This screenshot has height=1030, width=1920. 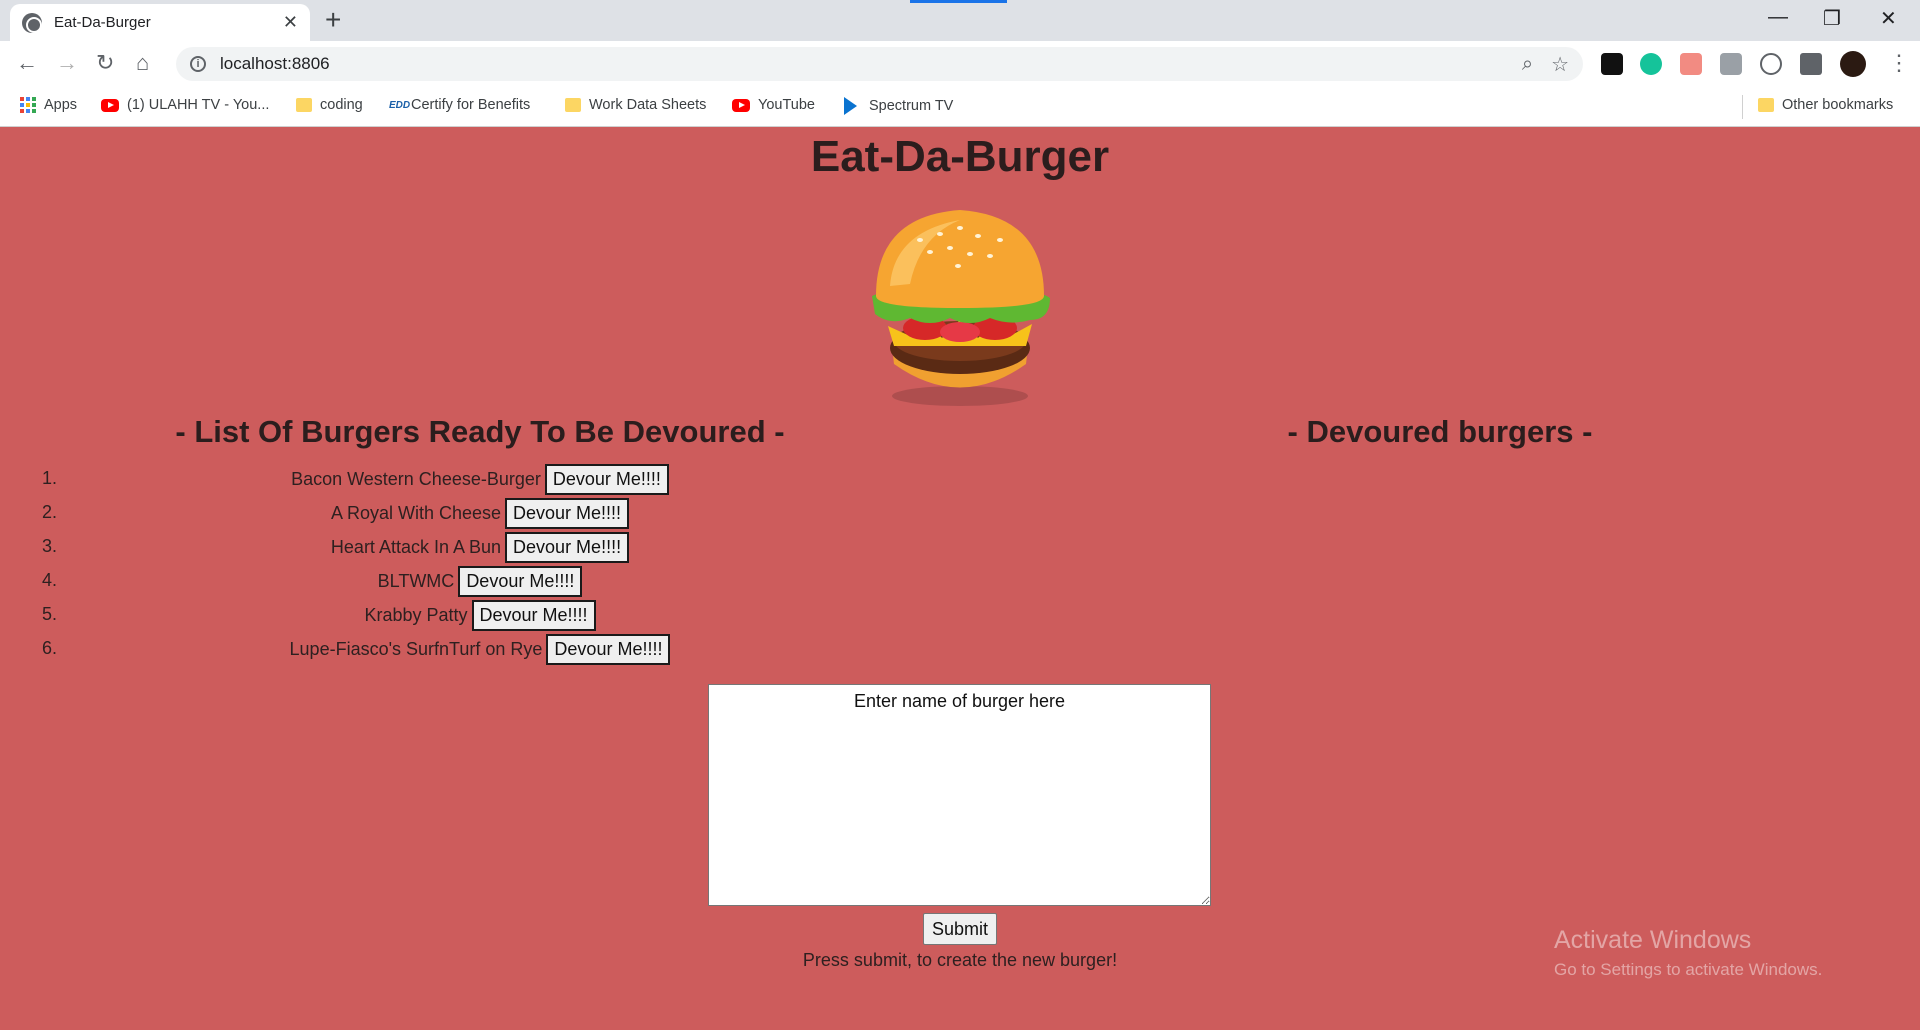 I want to click on restore-icon: ❐, so click(x=1832, y=18).